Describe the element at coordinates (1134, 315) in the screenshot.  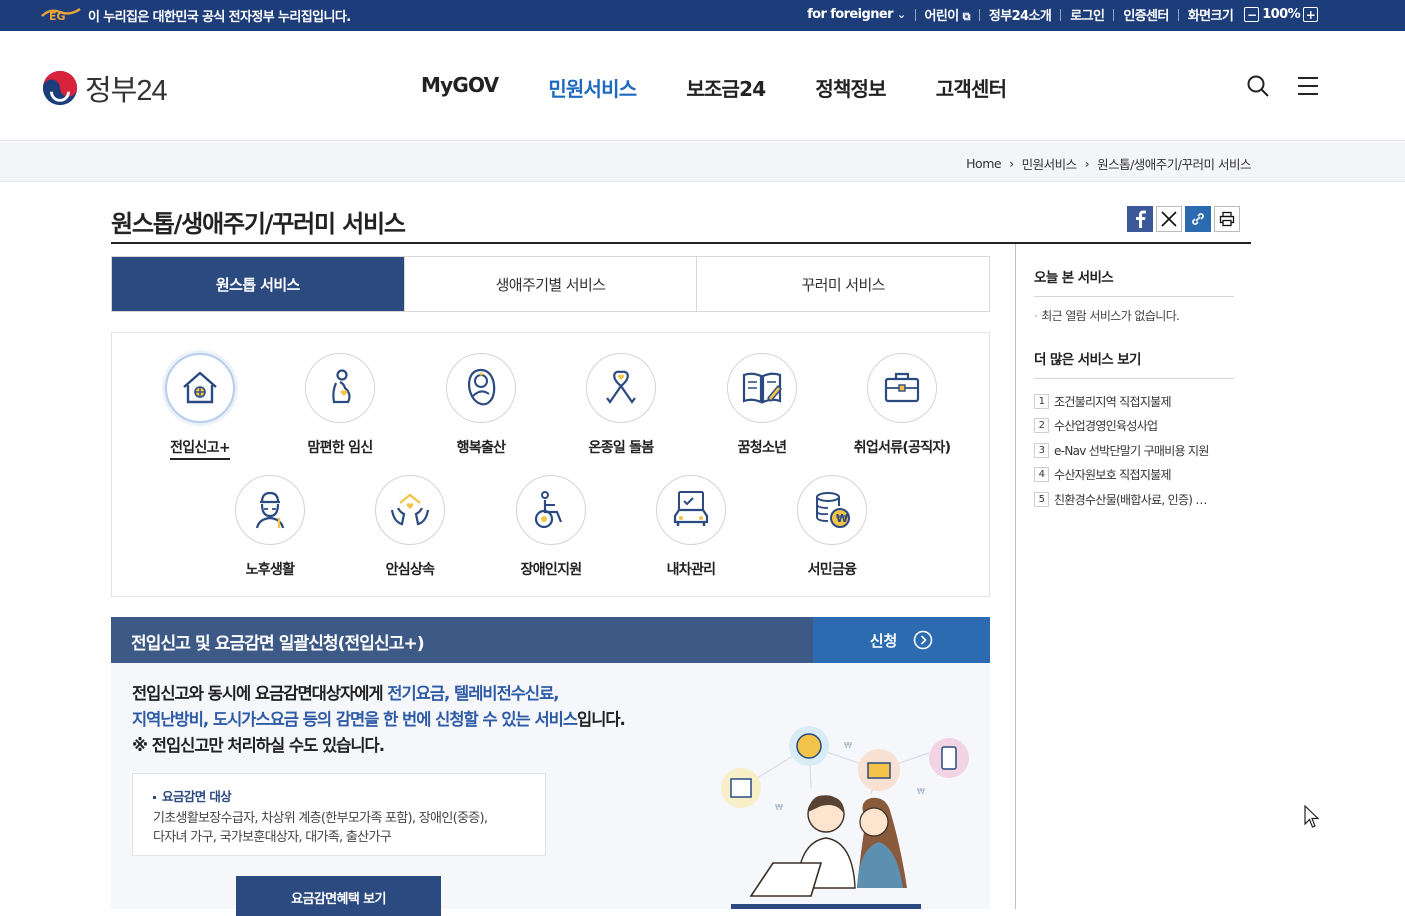
I see `recent-services-empty: 최근 열람 서비스가 없습니다.` at that location.